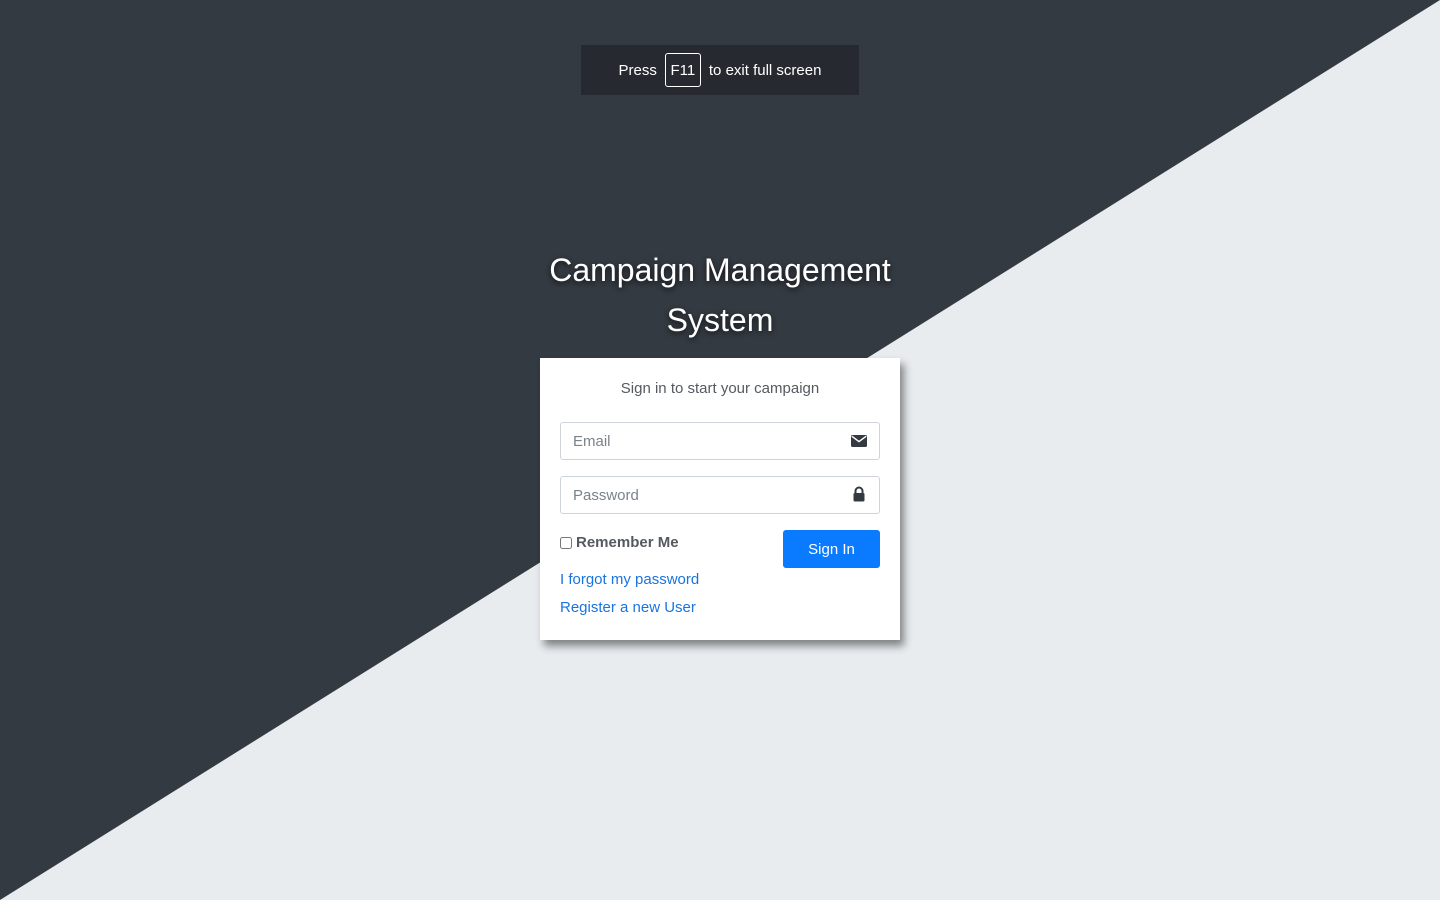  I want to click on forgot-password-link: I forgot my password, so click(629, 579).